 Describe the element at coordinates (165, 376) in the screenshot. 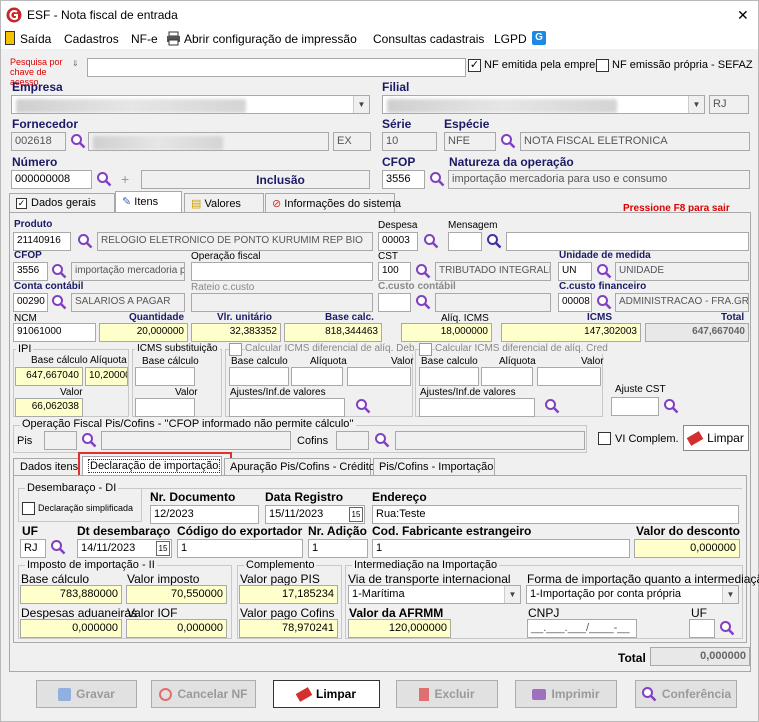

I see `icms-st-base-input` at that location.